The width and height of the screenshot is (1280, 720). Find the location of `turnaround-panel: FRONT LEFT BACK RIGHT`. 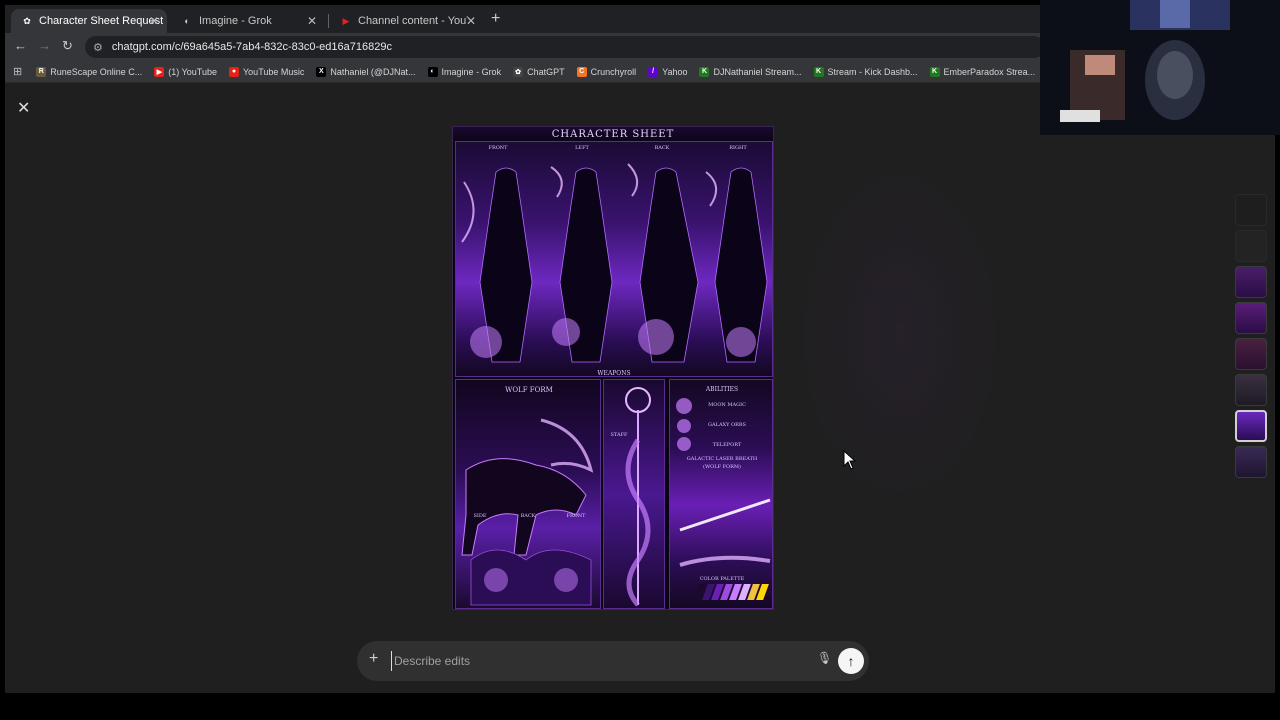

turnaround-panel: FRONT LEFT BACK RIGHT is located at coordinates (614, 259).